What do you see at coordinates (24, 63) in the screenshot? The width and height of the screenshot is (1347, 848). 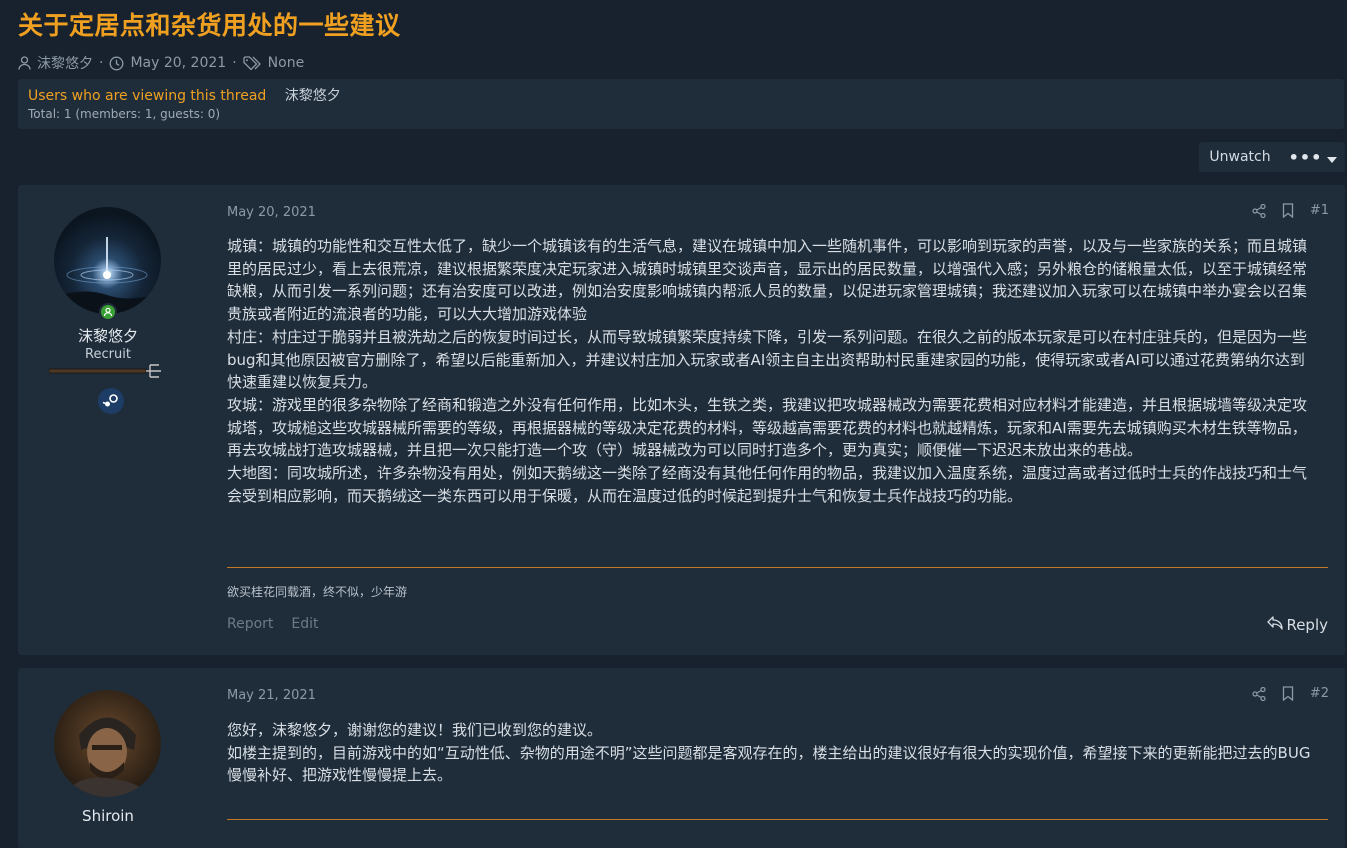 I see `user-icon` at bounding box center [24, 63].